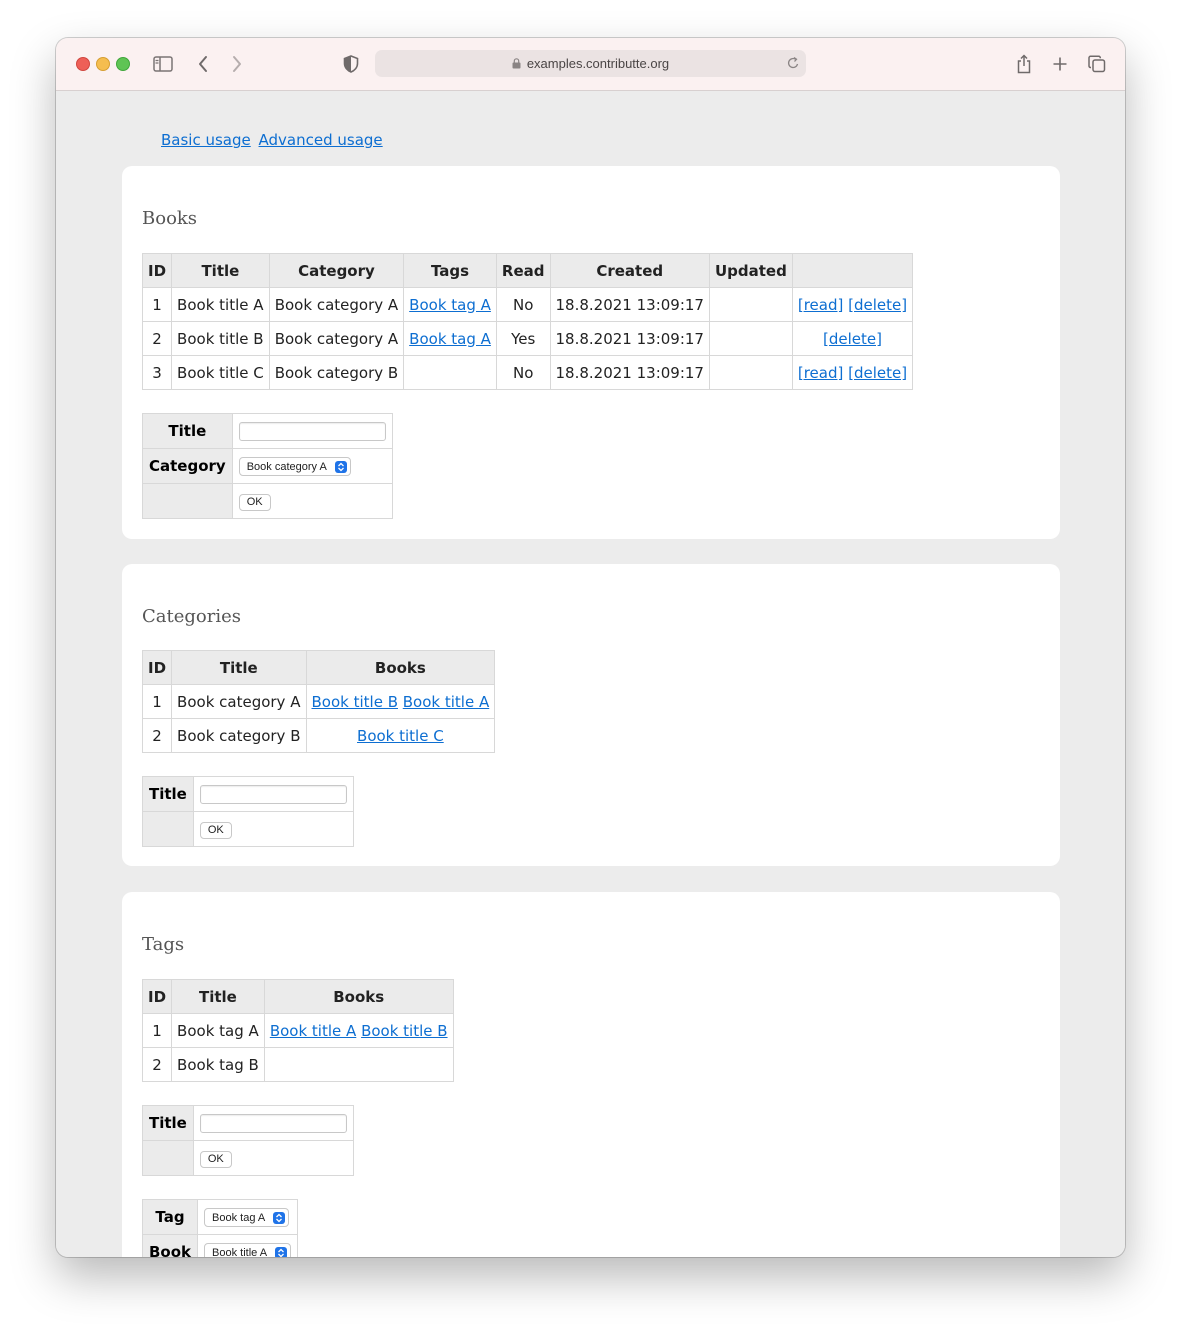 The width and height of the screenshot is (1181, 1332). What do you see at coordinates (400, 736) in the screenshot?
I see `book-link: Book title C` at bounding box center [400, 736].